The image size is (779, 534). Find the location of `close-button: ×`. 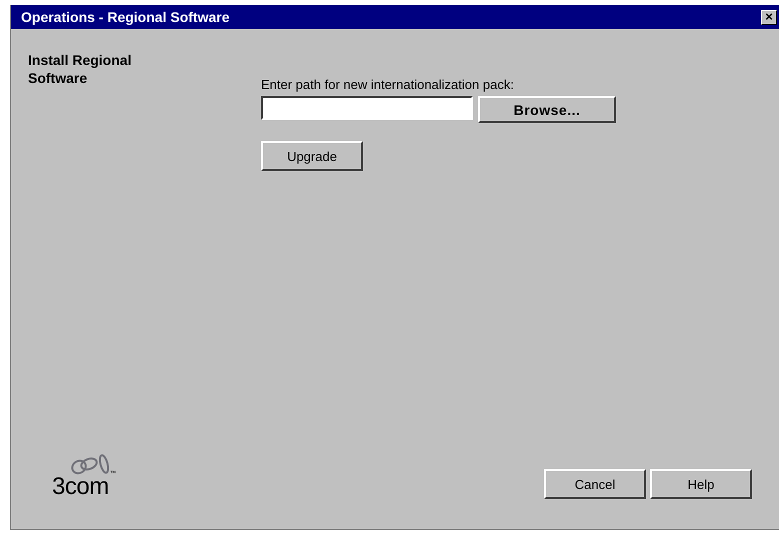

close-button: × is located at coordinates (769, 17).